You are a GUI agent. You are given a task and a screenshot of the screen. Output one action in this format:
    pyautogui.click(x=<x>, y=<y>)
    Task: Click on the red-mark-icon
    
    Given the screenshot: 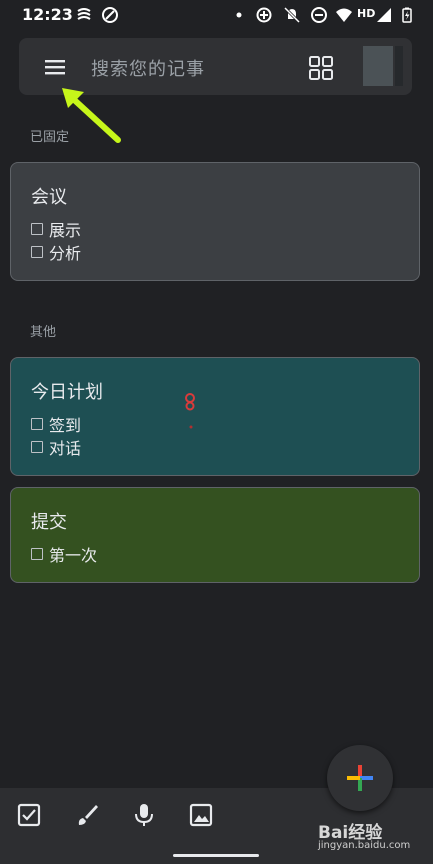 What is the action you would take?
    pyautogui.click(x=190, y=411)
    